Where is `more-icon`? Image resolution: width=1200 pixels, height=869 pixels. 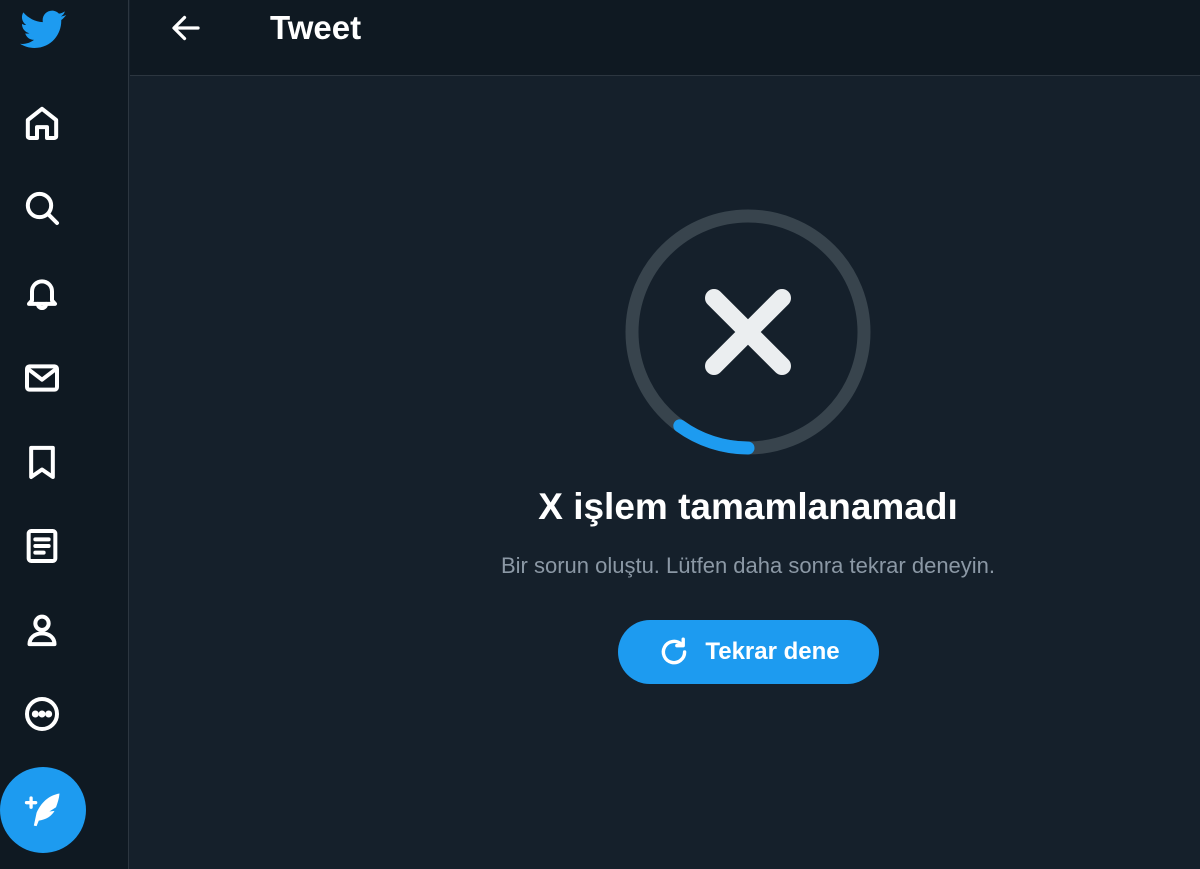 more-icon is located at coordinates (42, 714).